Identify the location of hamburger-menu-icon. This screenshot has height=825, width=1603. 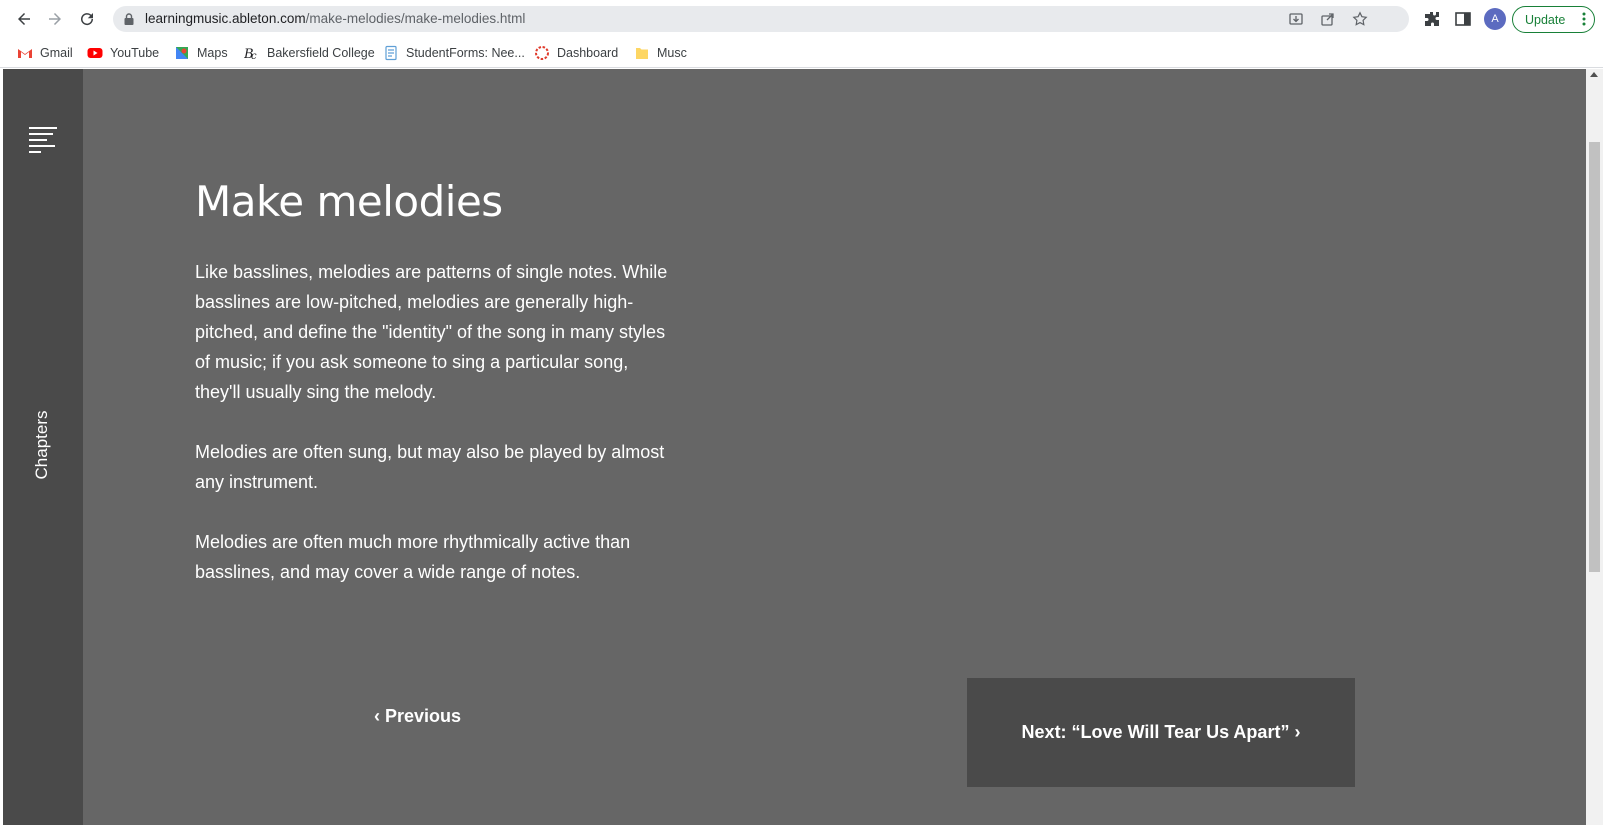
(43, 140).